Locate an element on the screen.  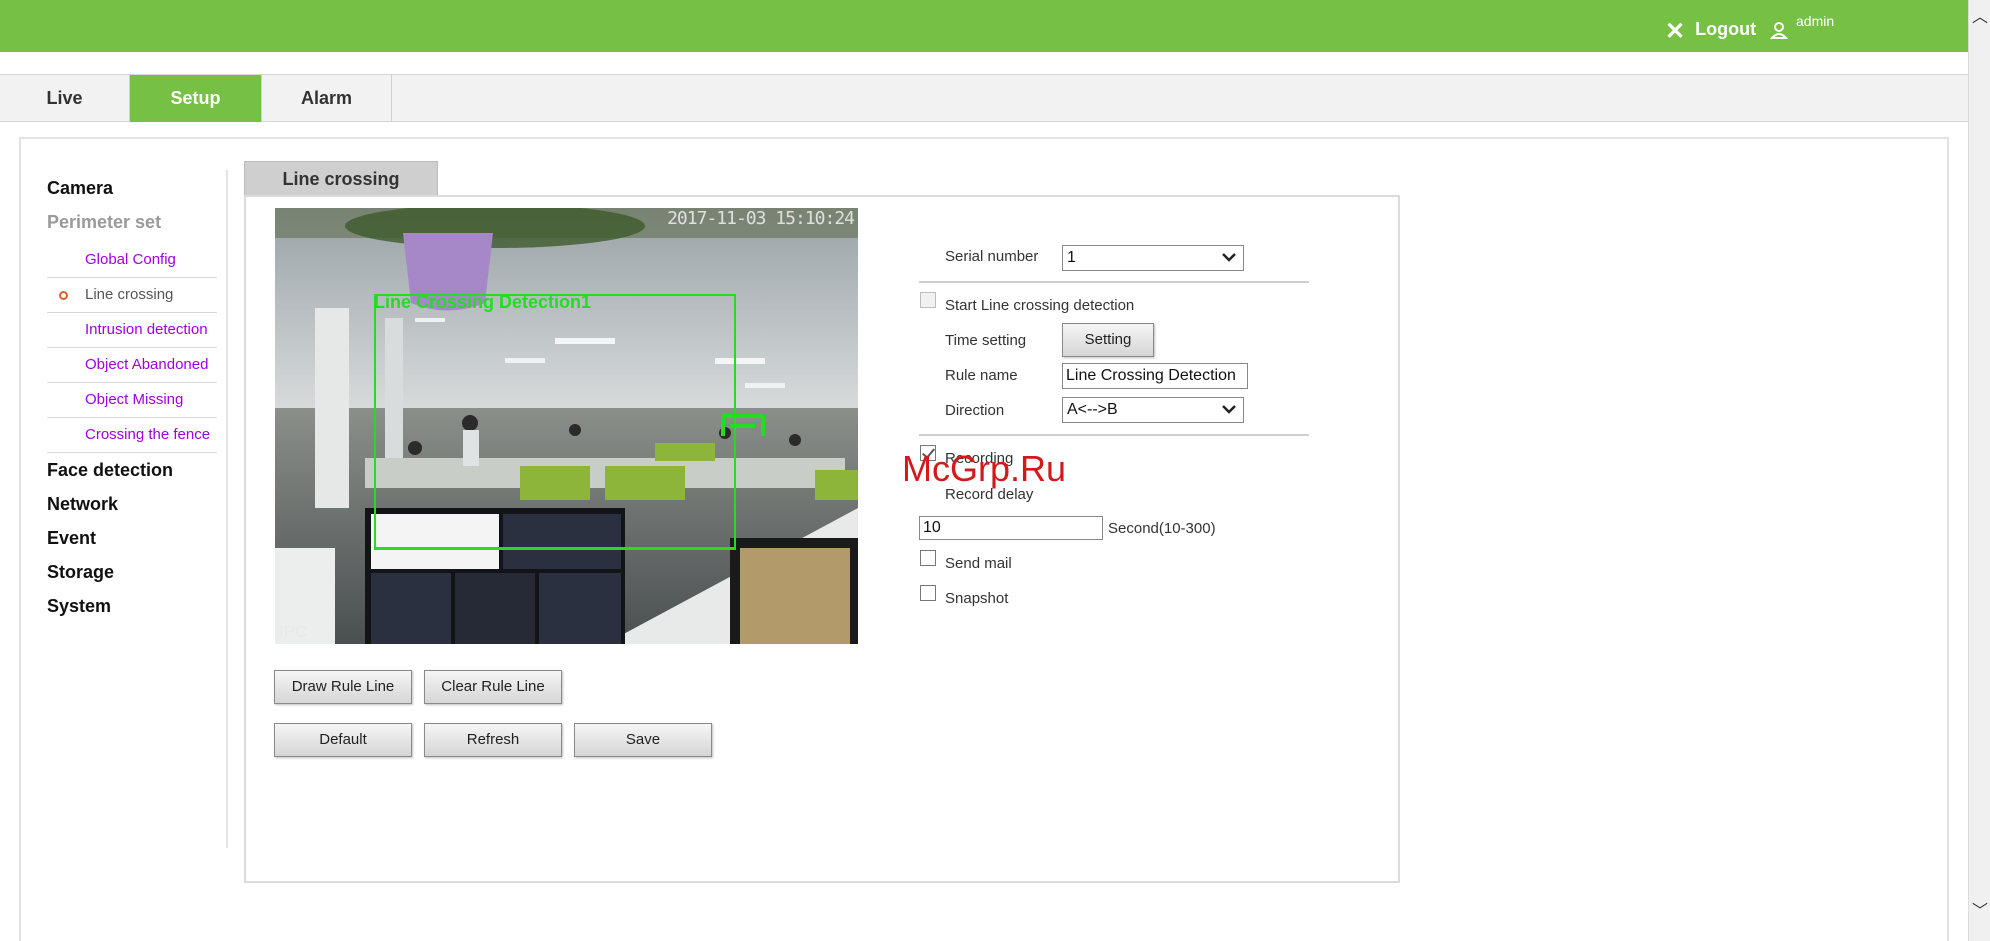
tab-setup: Setup is located at coordinates (196, 98).